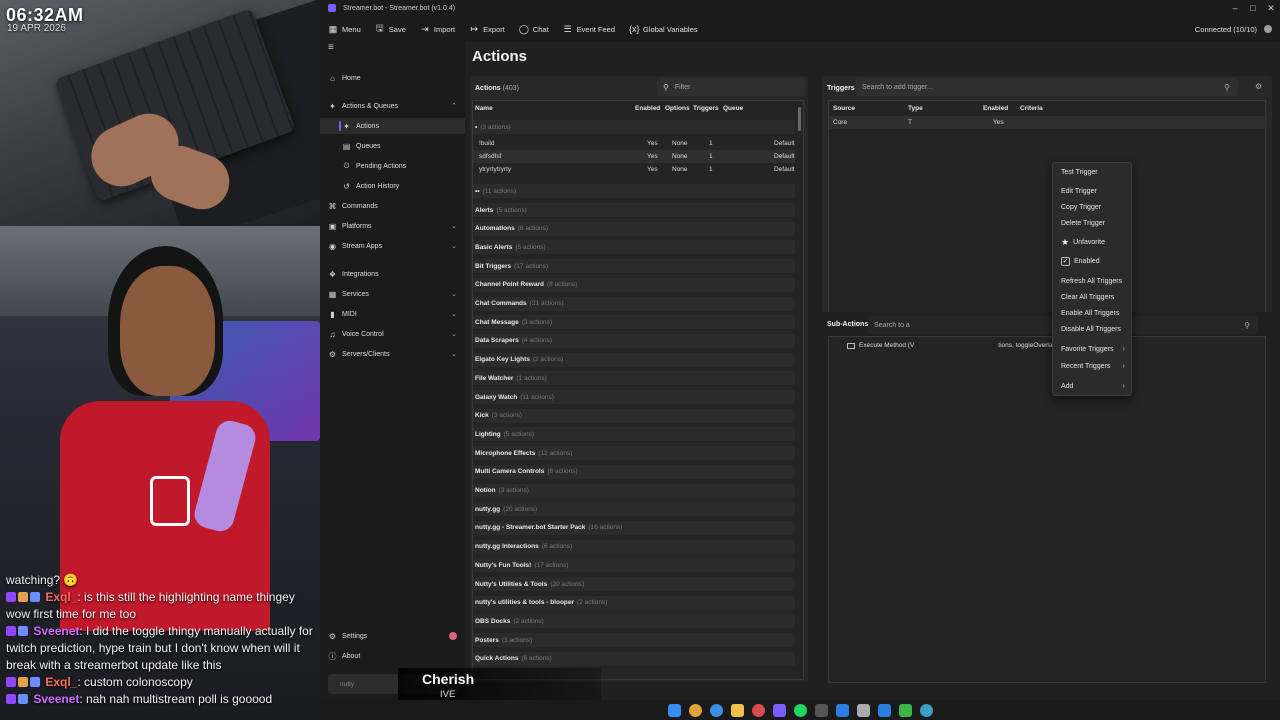  What do you see at coordinates (1093, 223) in the screenshot?
I see `menu-item-delete-trigger: Delete Trigger` at bounding box center [1093, 223].